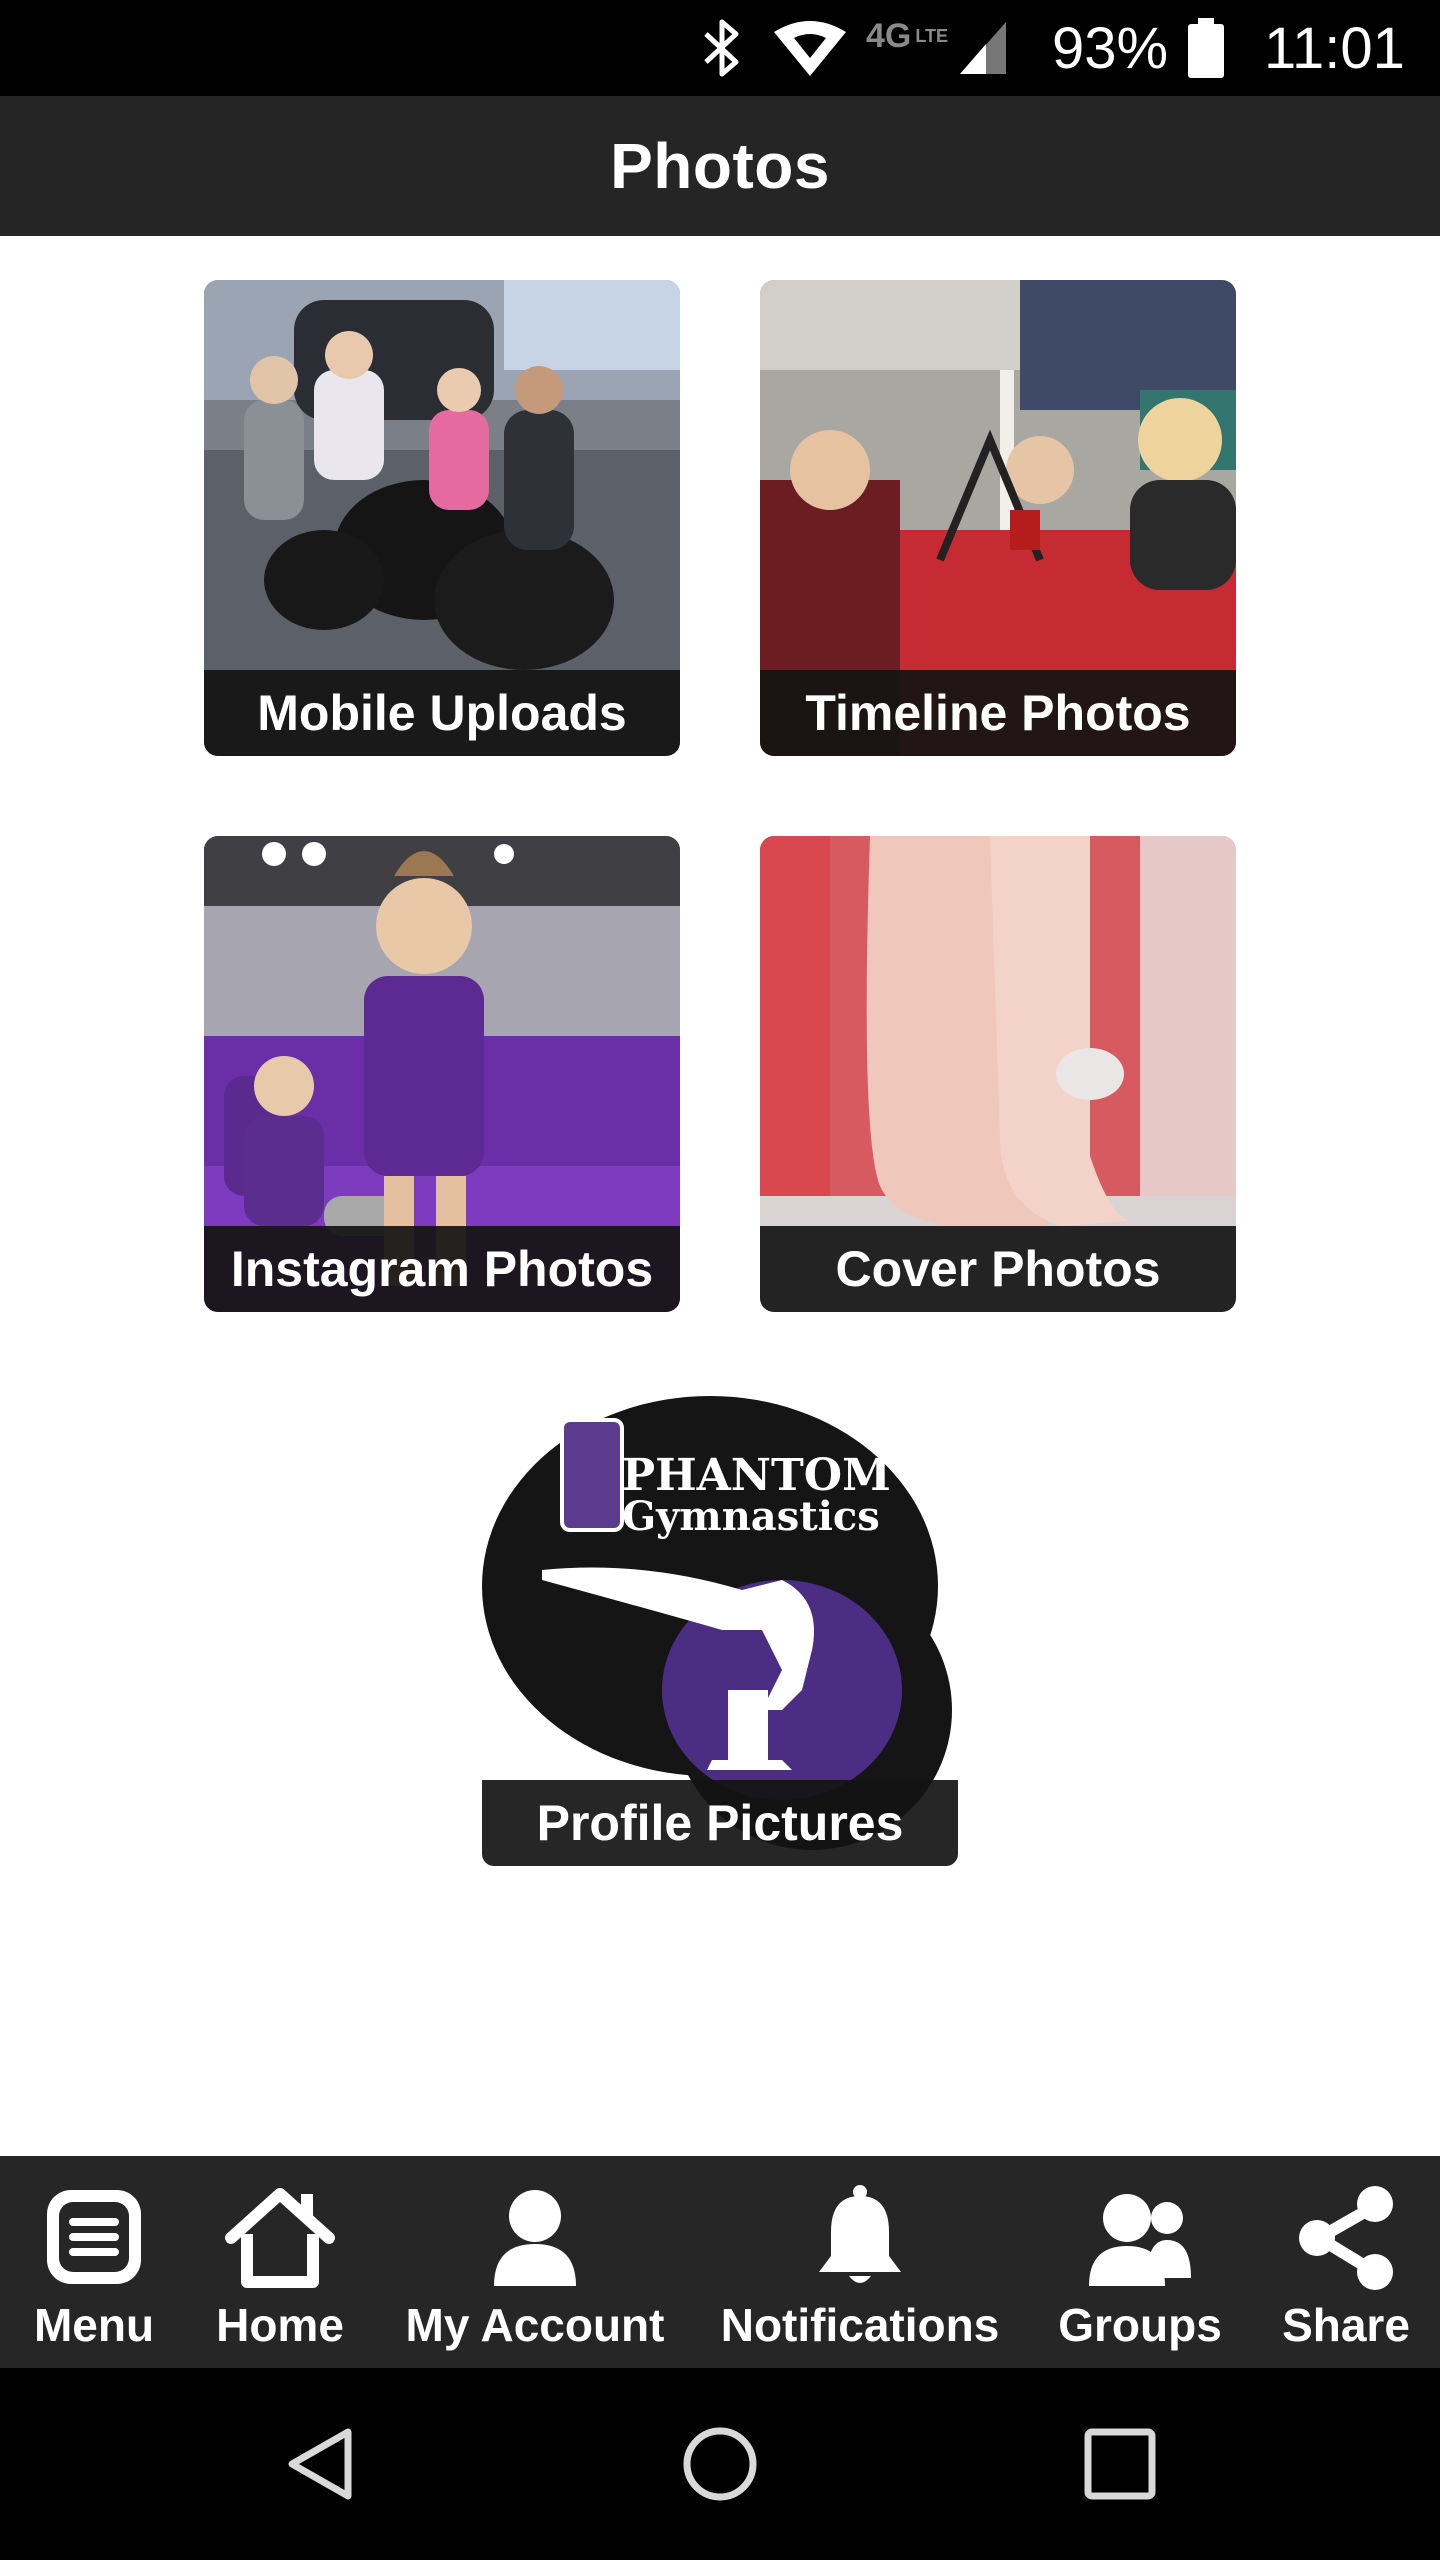 This screenshot has width=1440, height=2560. I want to click on home-icon, so click(280, 2238).